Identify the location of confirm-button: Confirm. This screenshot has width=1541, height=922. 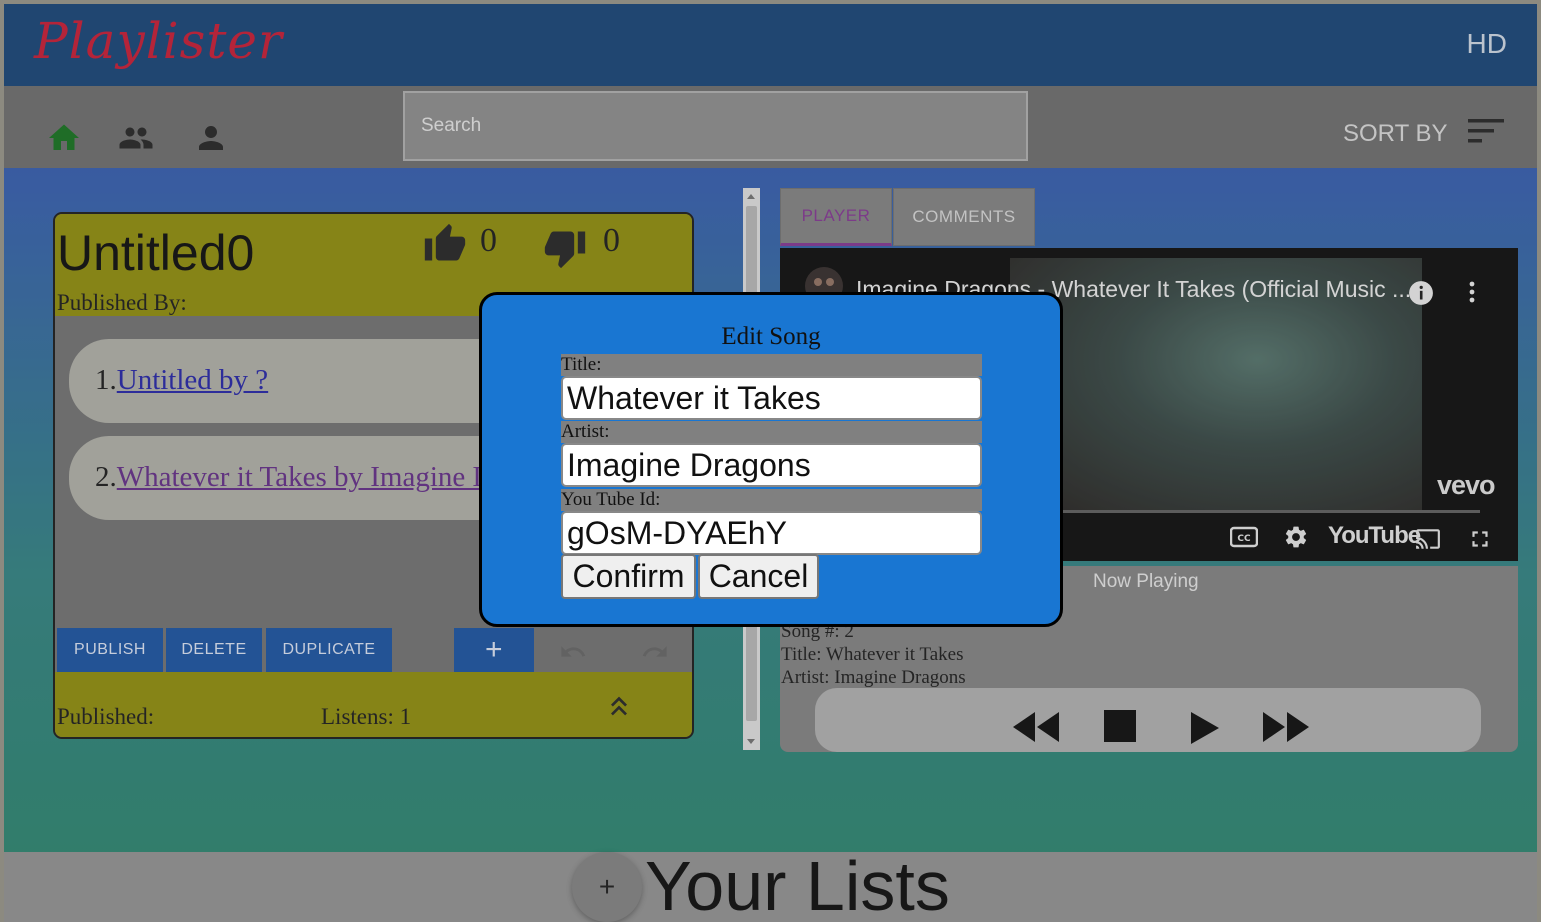
(628, 576).